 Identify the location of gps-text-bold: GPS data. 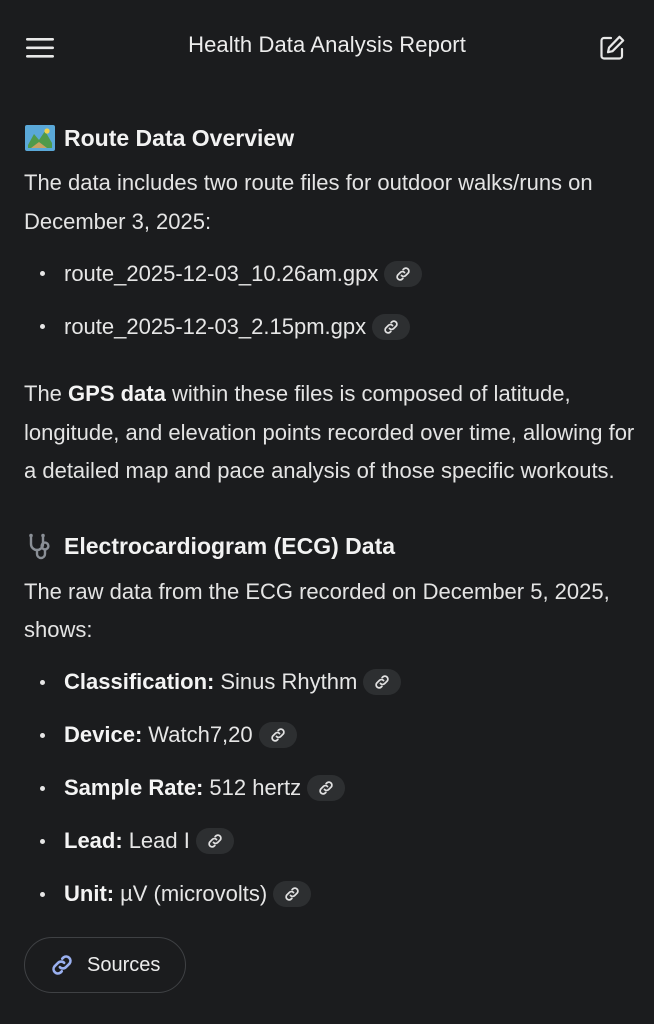
(117, 393).